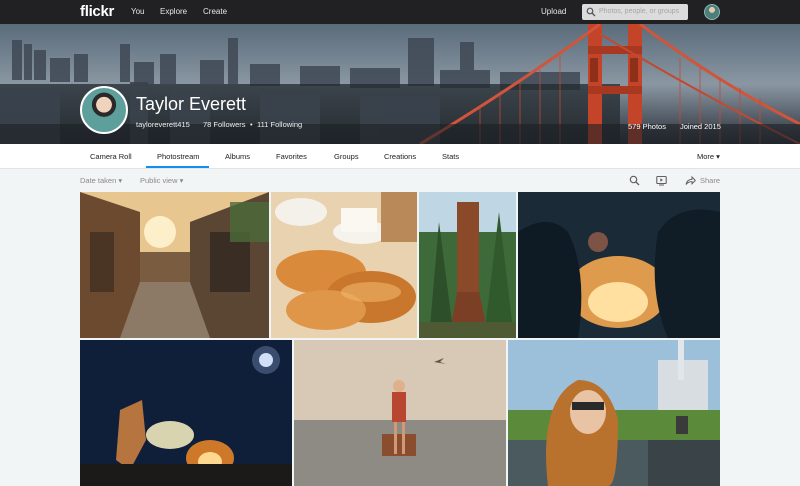 The height and width of the screenshot is (486, 800). What do you see at coordinates (708, 156) in the screenshot?
I see `more-menu: More ▾` at bounding box center [708, 156].